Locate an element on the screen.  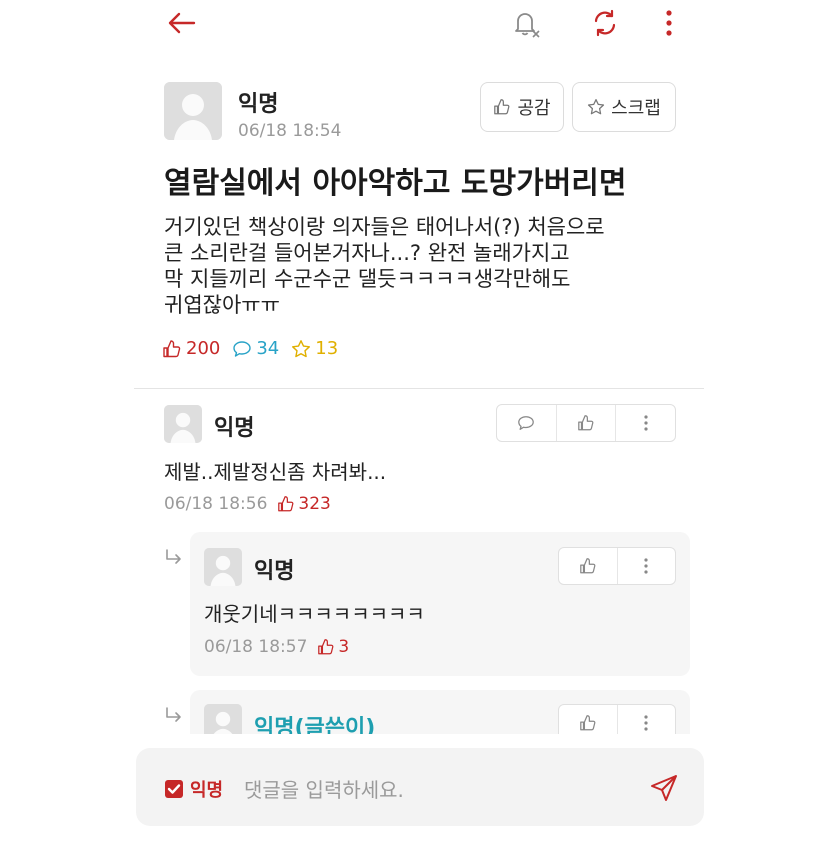
post-time: 06/18 18:54 is located at coordinates (290, 131).